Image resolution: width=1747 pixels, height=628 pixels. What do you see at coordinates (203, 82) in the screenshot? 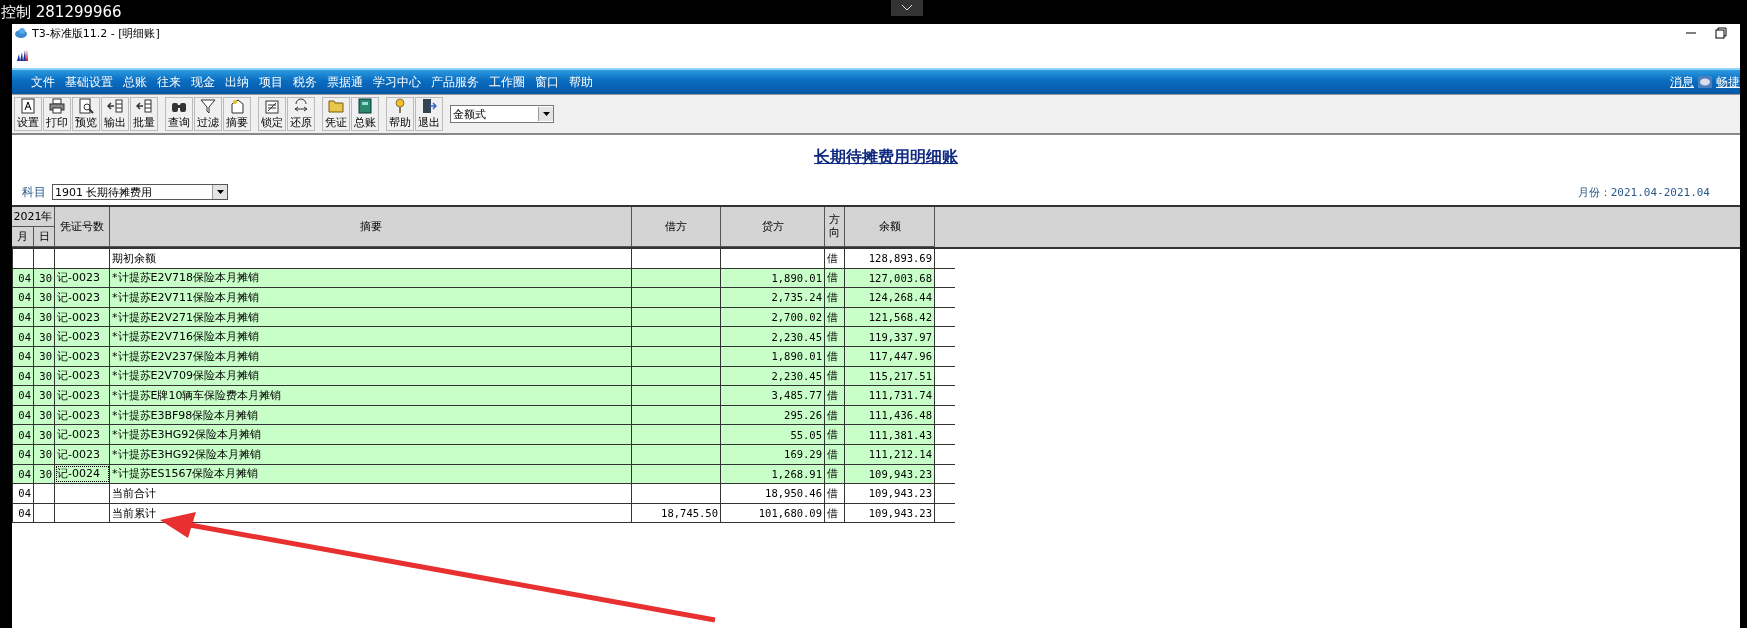
I see `menu-item: 现金` at bounding box center [203, 82].